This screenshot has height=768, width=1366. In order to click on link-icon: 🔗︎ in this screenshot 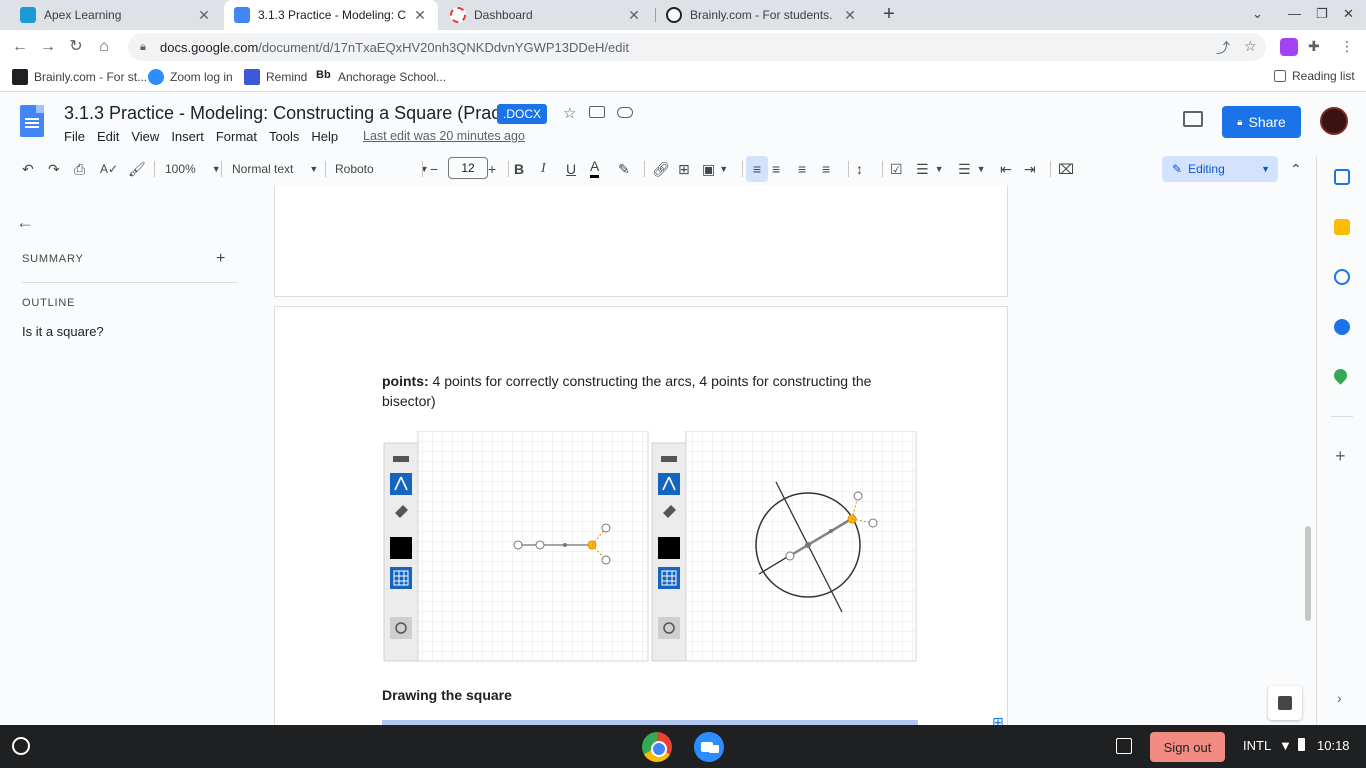, I will do `click(661, 169)`.